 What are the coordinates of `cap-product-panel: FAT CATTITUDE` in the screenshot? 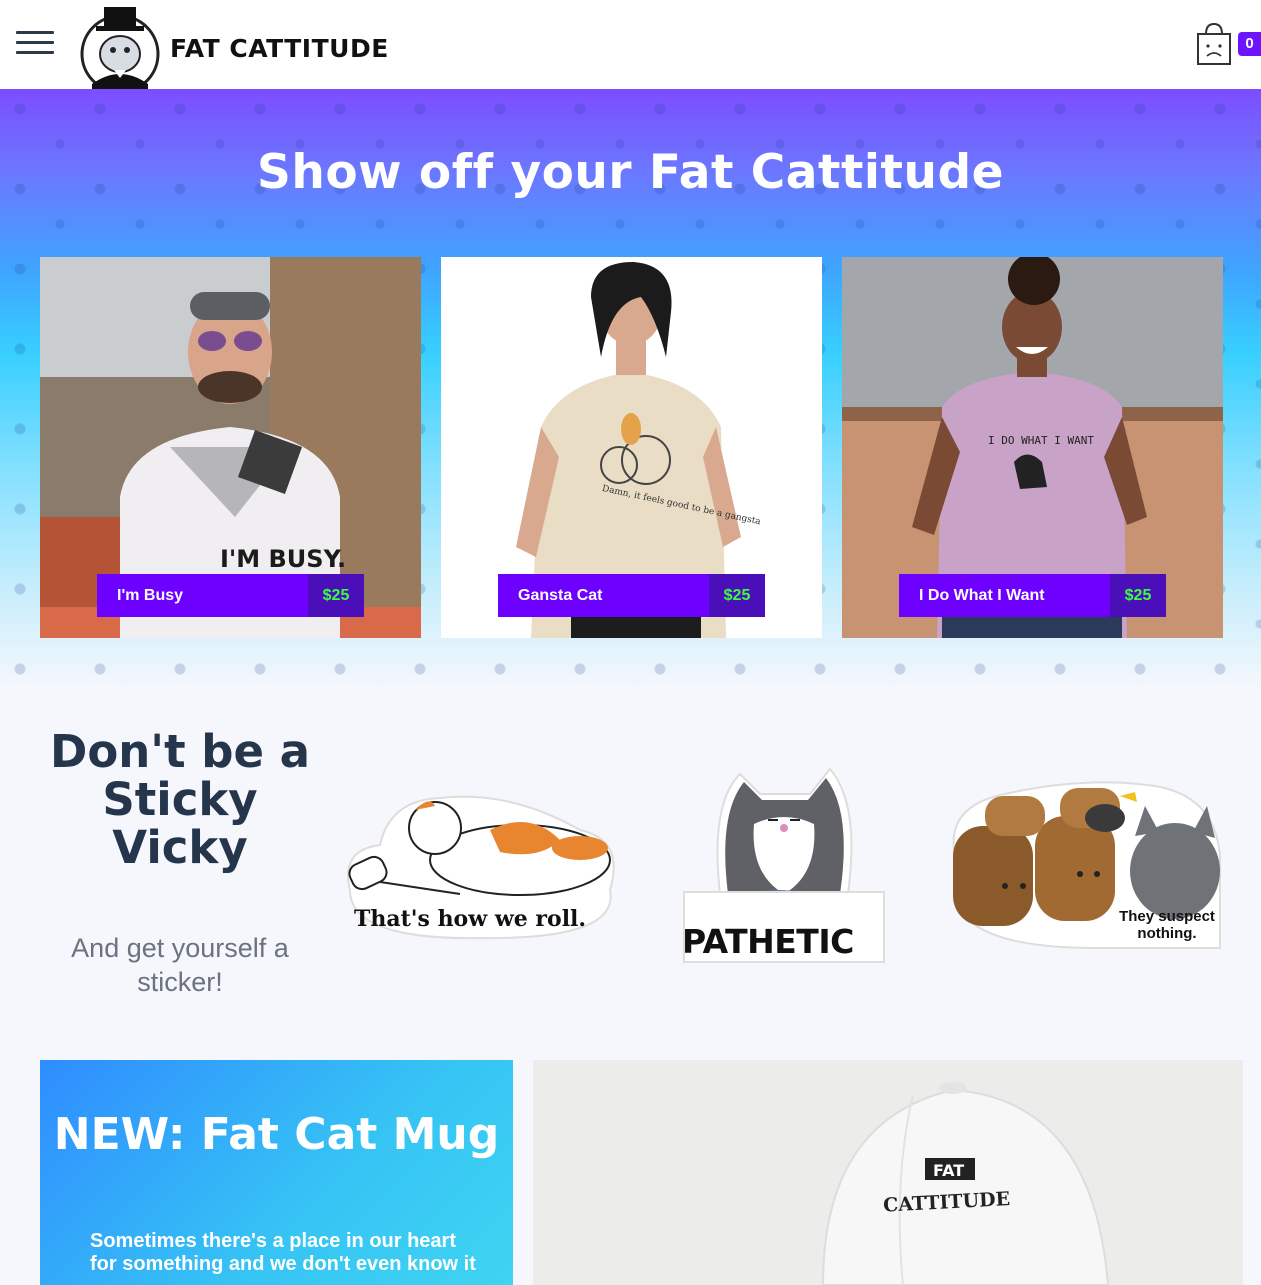 It's located at (888, 1172).